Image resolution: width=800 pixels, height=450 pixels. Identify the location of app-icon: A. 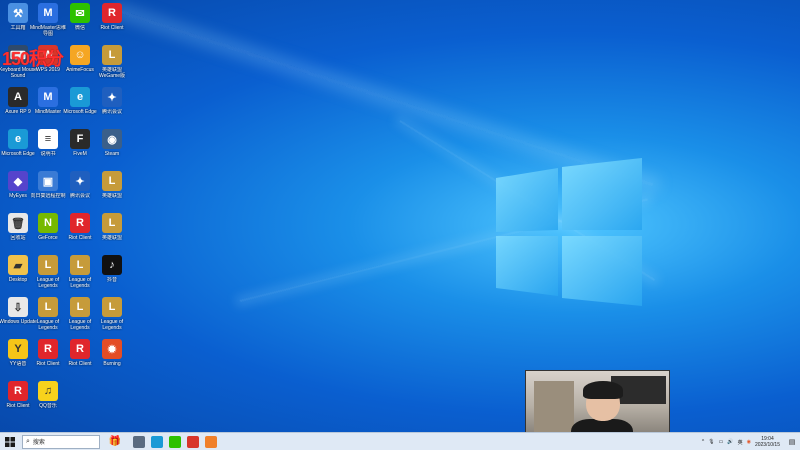
(18, 97).